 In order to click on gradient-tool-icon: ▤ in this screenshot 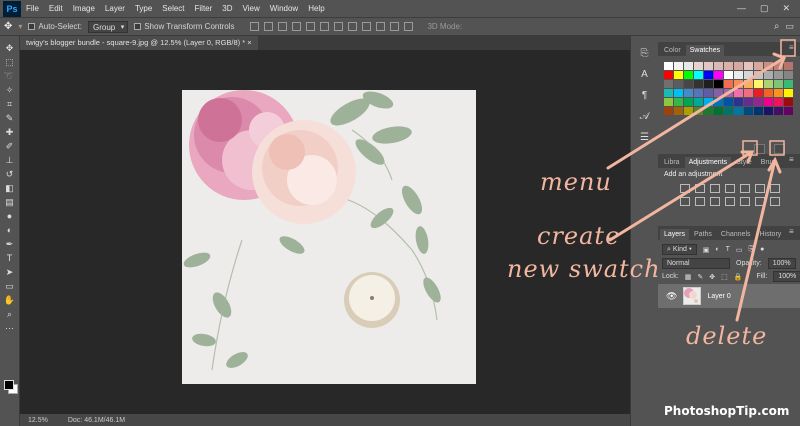, I will do `click(10, 202)`.